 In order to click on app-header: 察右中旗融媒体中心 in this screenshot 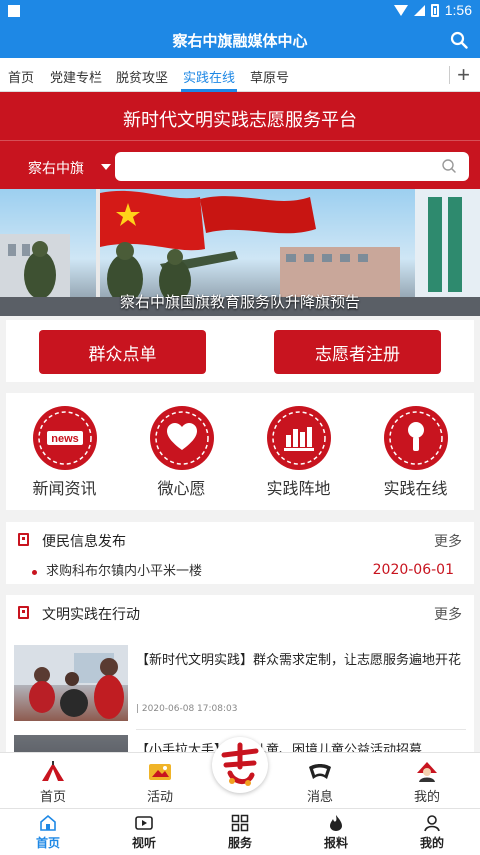, I will do `click(240, 40)`.